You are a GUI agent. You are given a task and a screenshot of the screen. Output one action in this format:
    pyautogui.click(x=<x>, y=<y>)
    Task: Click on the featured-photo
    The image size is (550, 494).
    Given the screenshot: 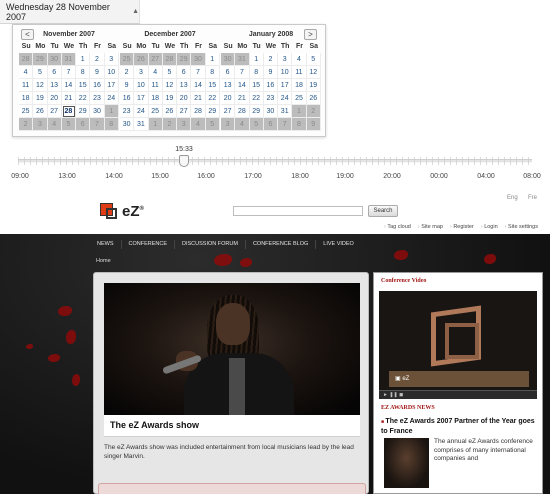 What is the action you would take?
    pyautogui.click(x=232, y=349)
    